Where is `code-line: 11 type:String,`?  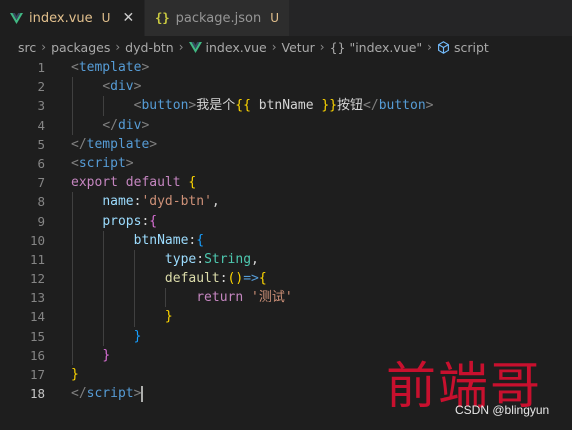
code-line: 11 type:String, is located at coordinates (286, 259).